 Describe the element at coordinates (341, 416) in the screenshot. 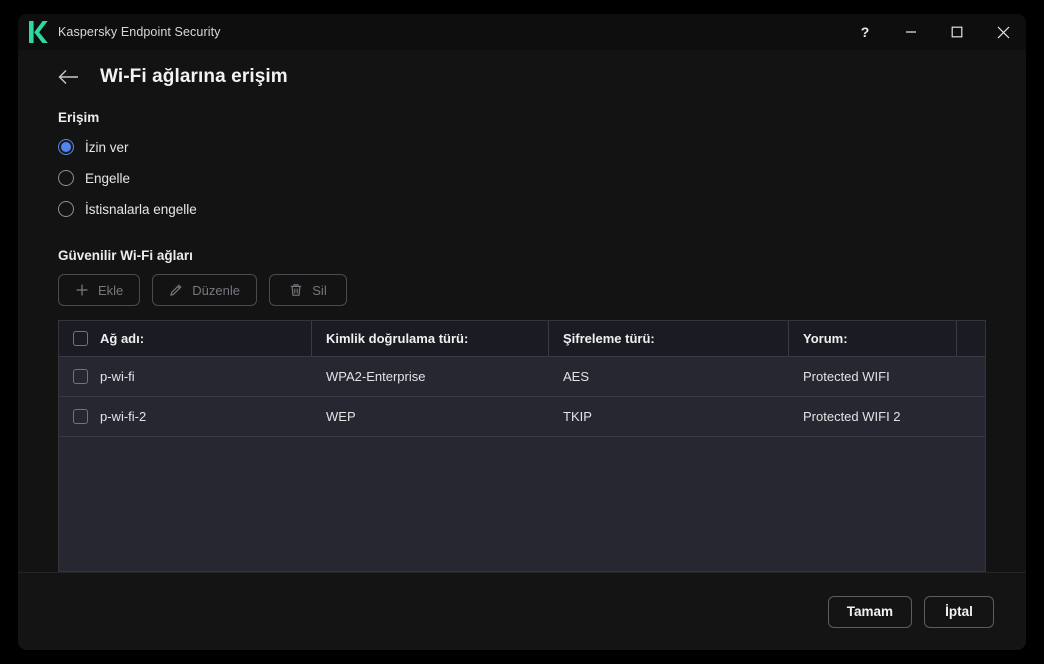

I see `cell-auth: WEP` at that location.